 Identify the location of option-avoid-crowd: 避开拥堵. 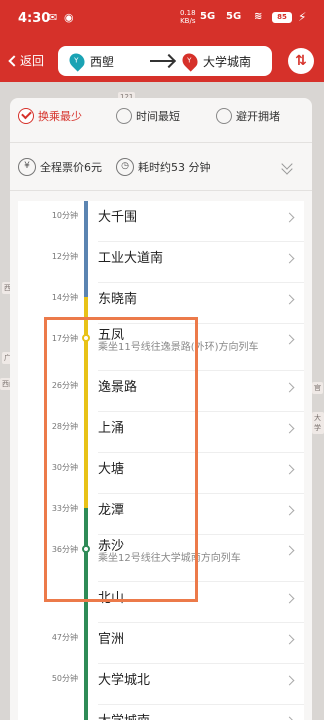
(248, 116).